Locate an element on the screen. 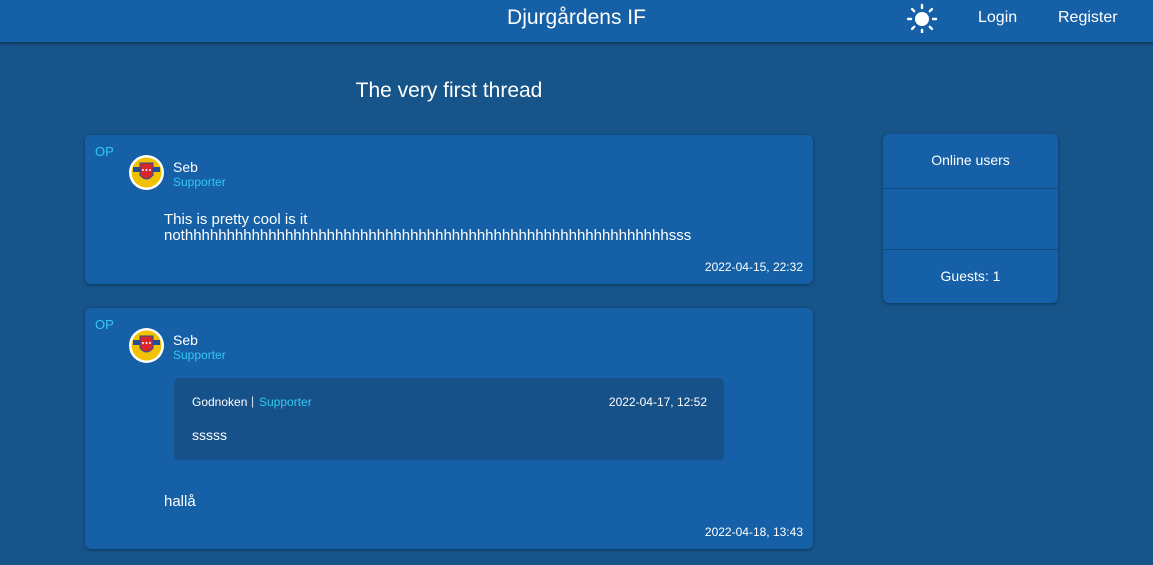 The width and height of the screenshot is (1153, 565). sun-icon is located at coordinates (922, 19).